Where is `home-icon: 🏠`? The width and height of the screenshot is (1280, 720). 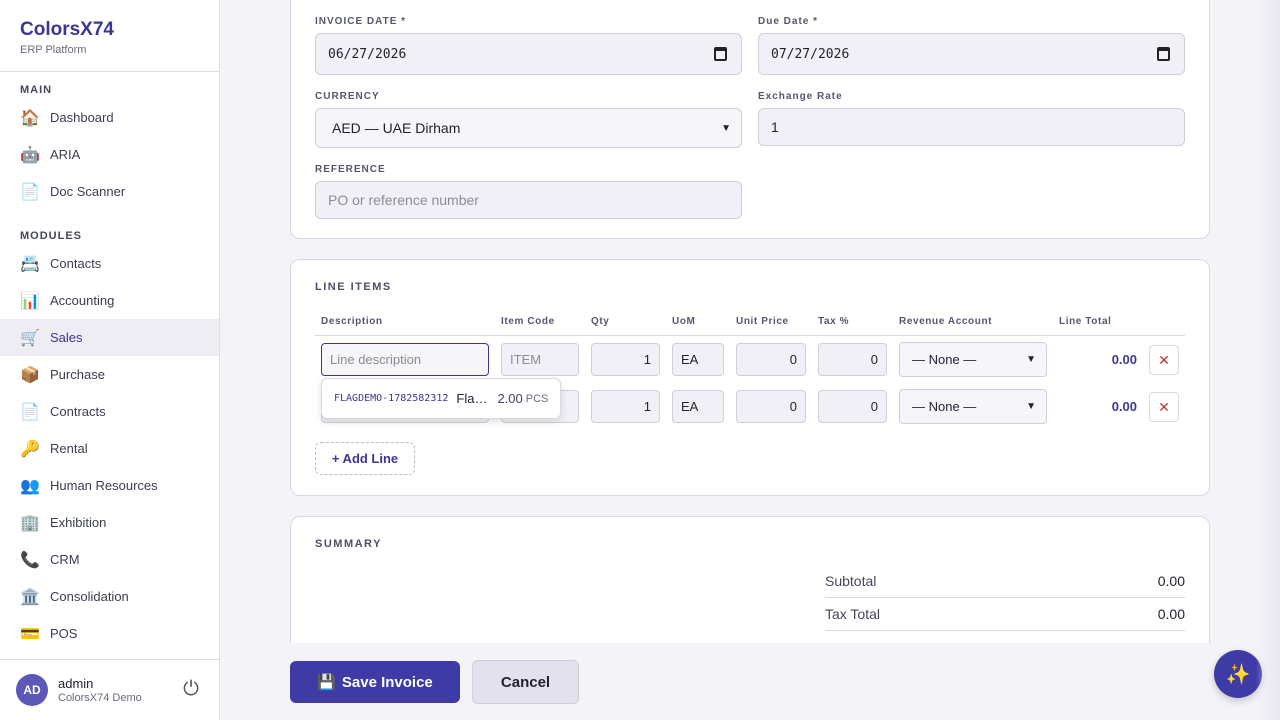 home-icon: 🏠 is located at coordinates (30, 118).